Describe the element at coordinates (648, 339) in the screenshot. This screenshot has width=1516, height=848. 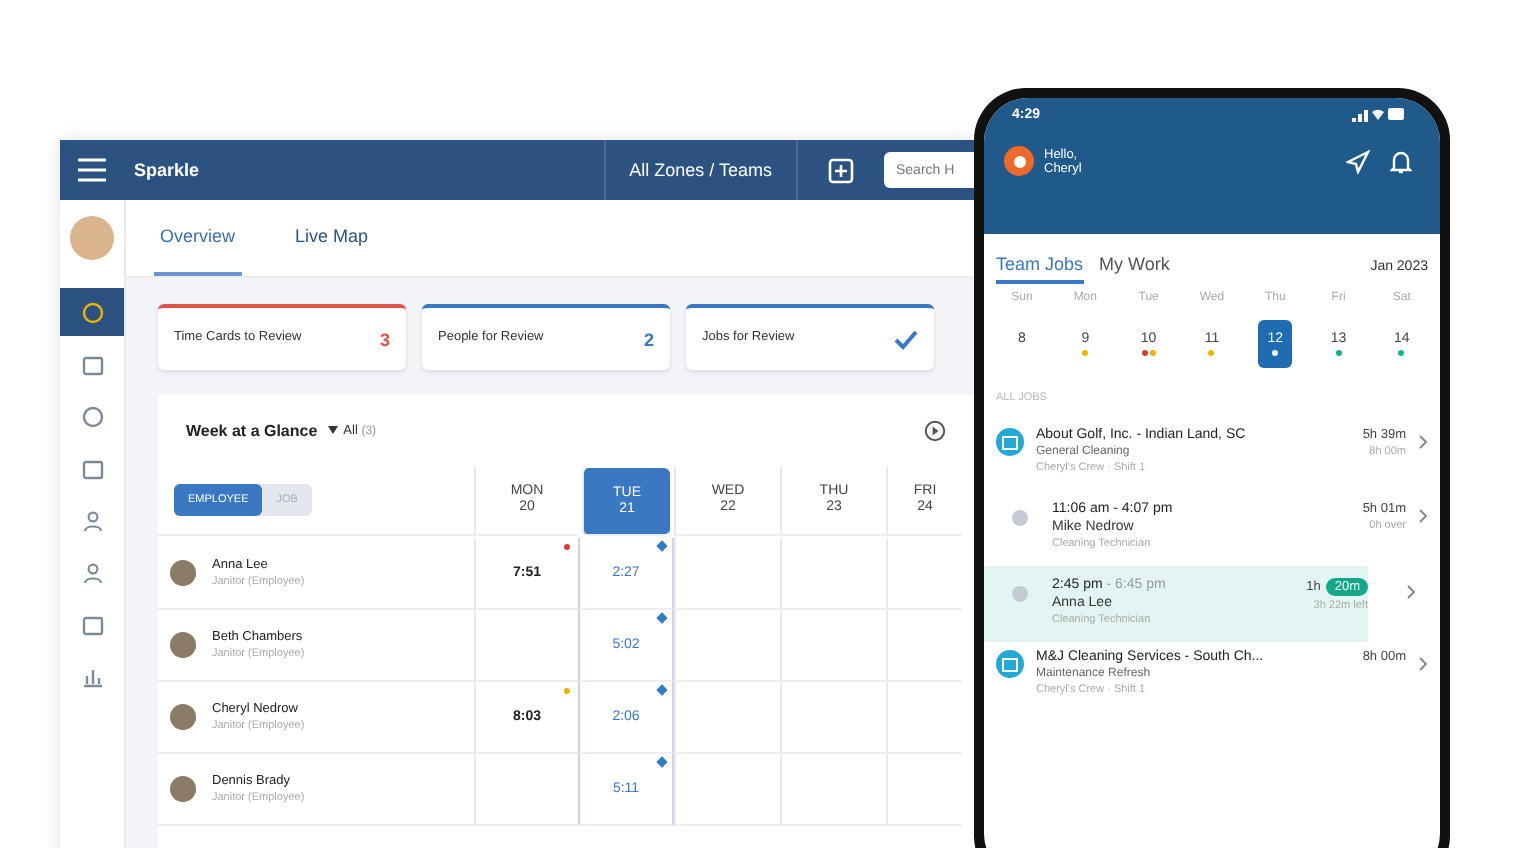
I see `card-count: 2` at that location.